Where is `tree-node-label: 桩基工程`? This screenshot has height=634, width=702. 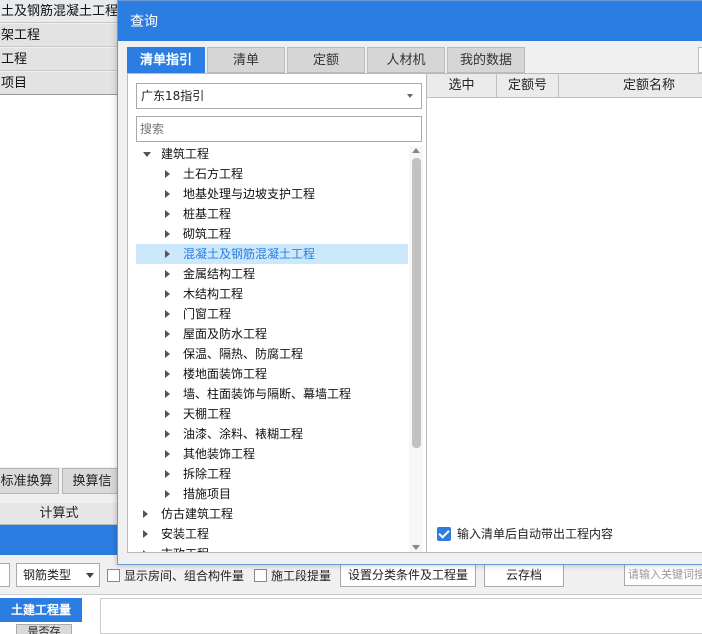 tree-node-label: 桩基工程 is located at coordinates (207, 214).